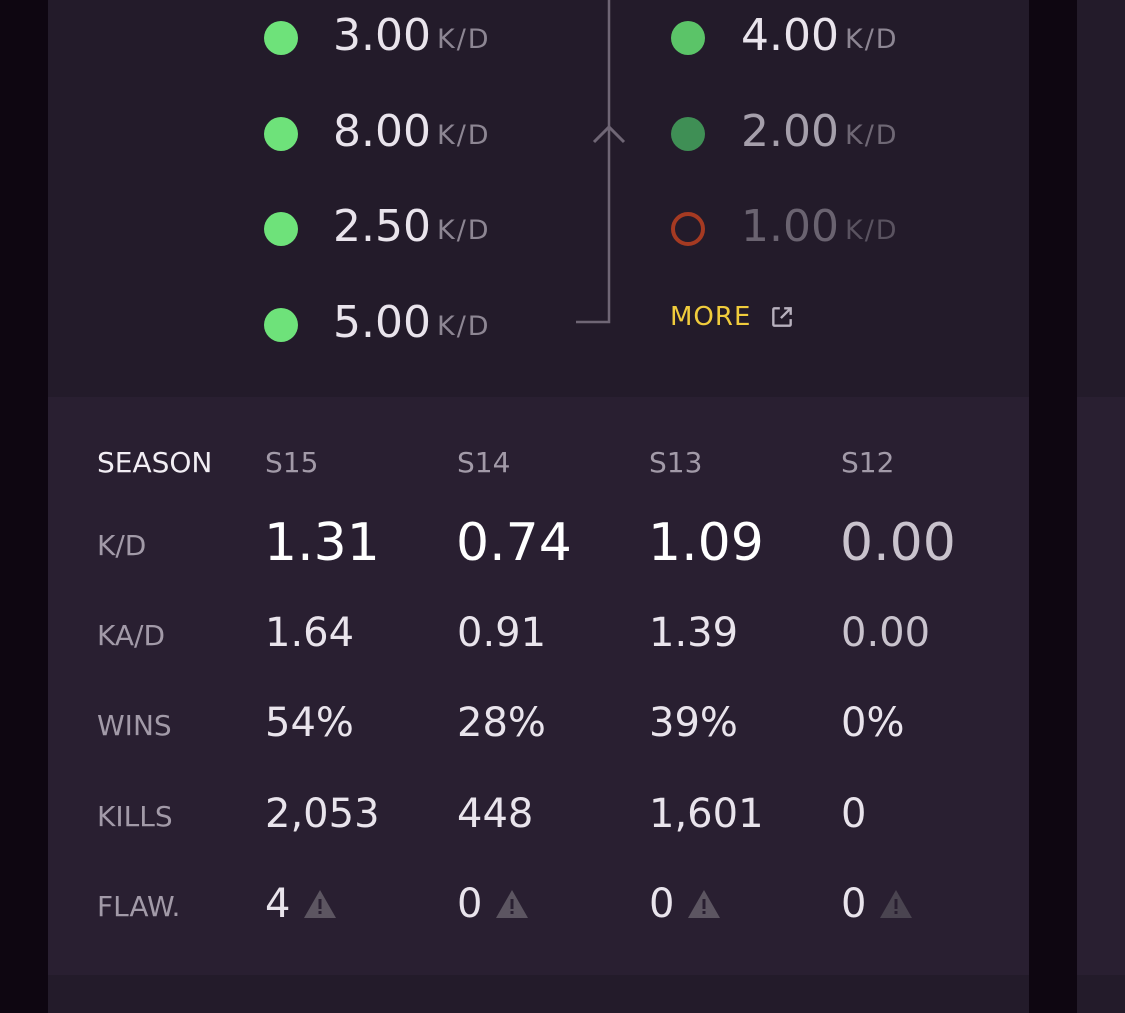 The width and height of the screenshot is (1125, 1013). I want to click on match-kd-value: 3.00, so click(382, 35).